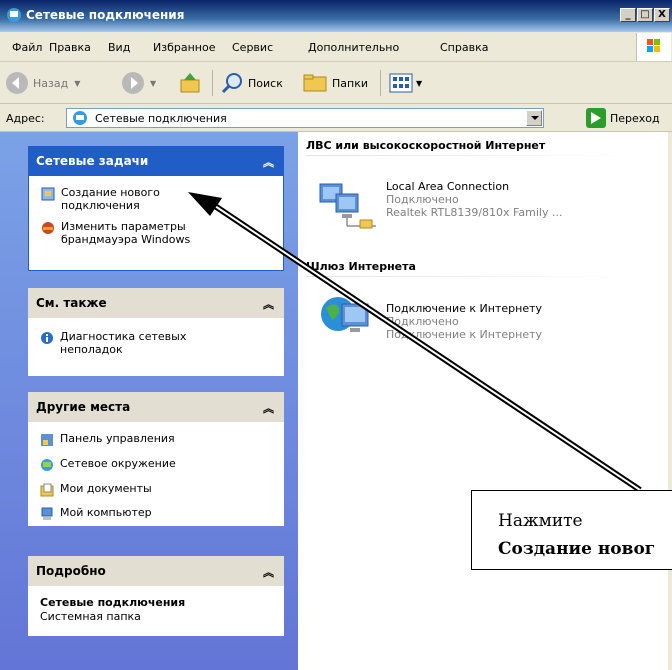 Image resolution: width=672 pixels, height=670 pixels. I want to click on link-network-diagnostics: Диагностика сетевых неполадок, so click(125, 343).